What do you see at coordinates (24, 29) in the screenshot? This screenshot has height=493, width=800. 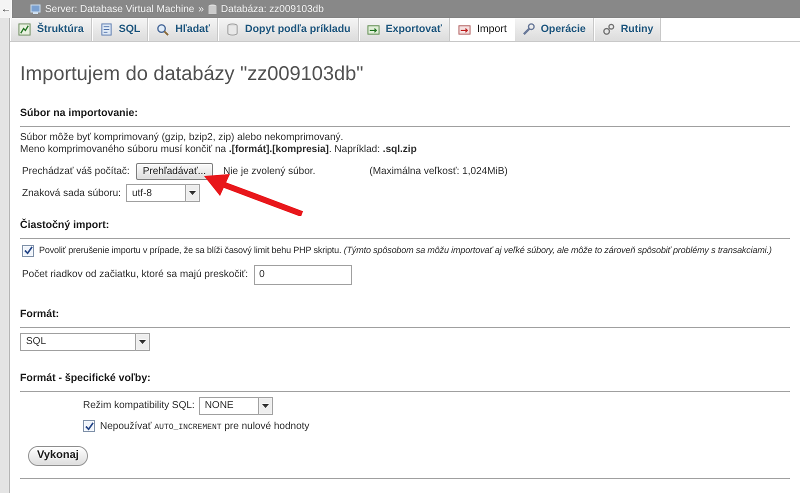 I see `chart-icon` at bounding box center [24, 29].